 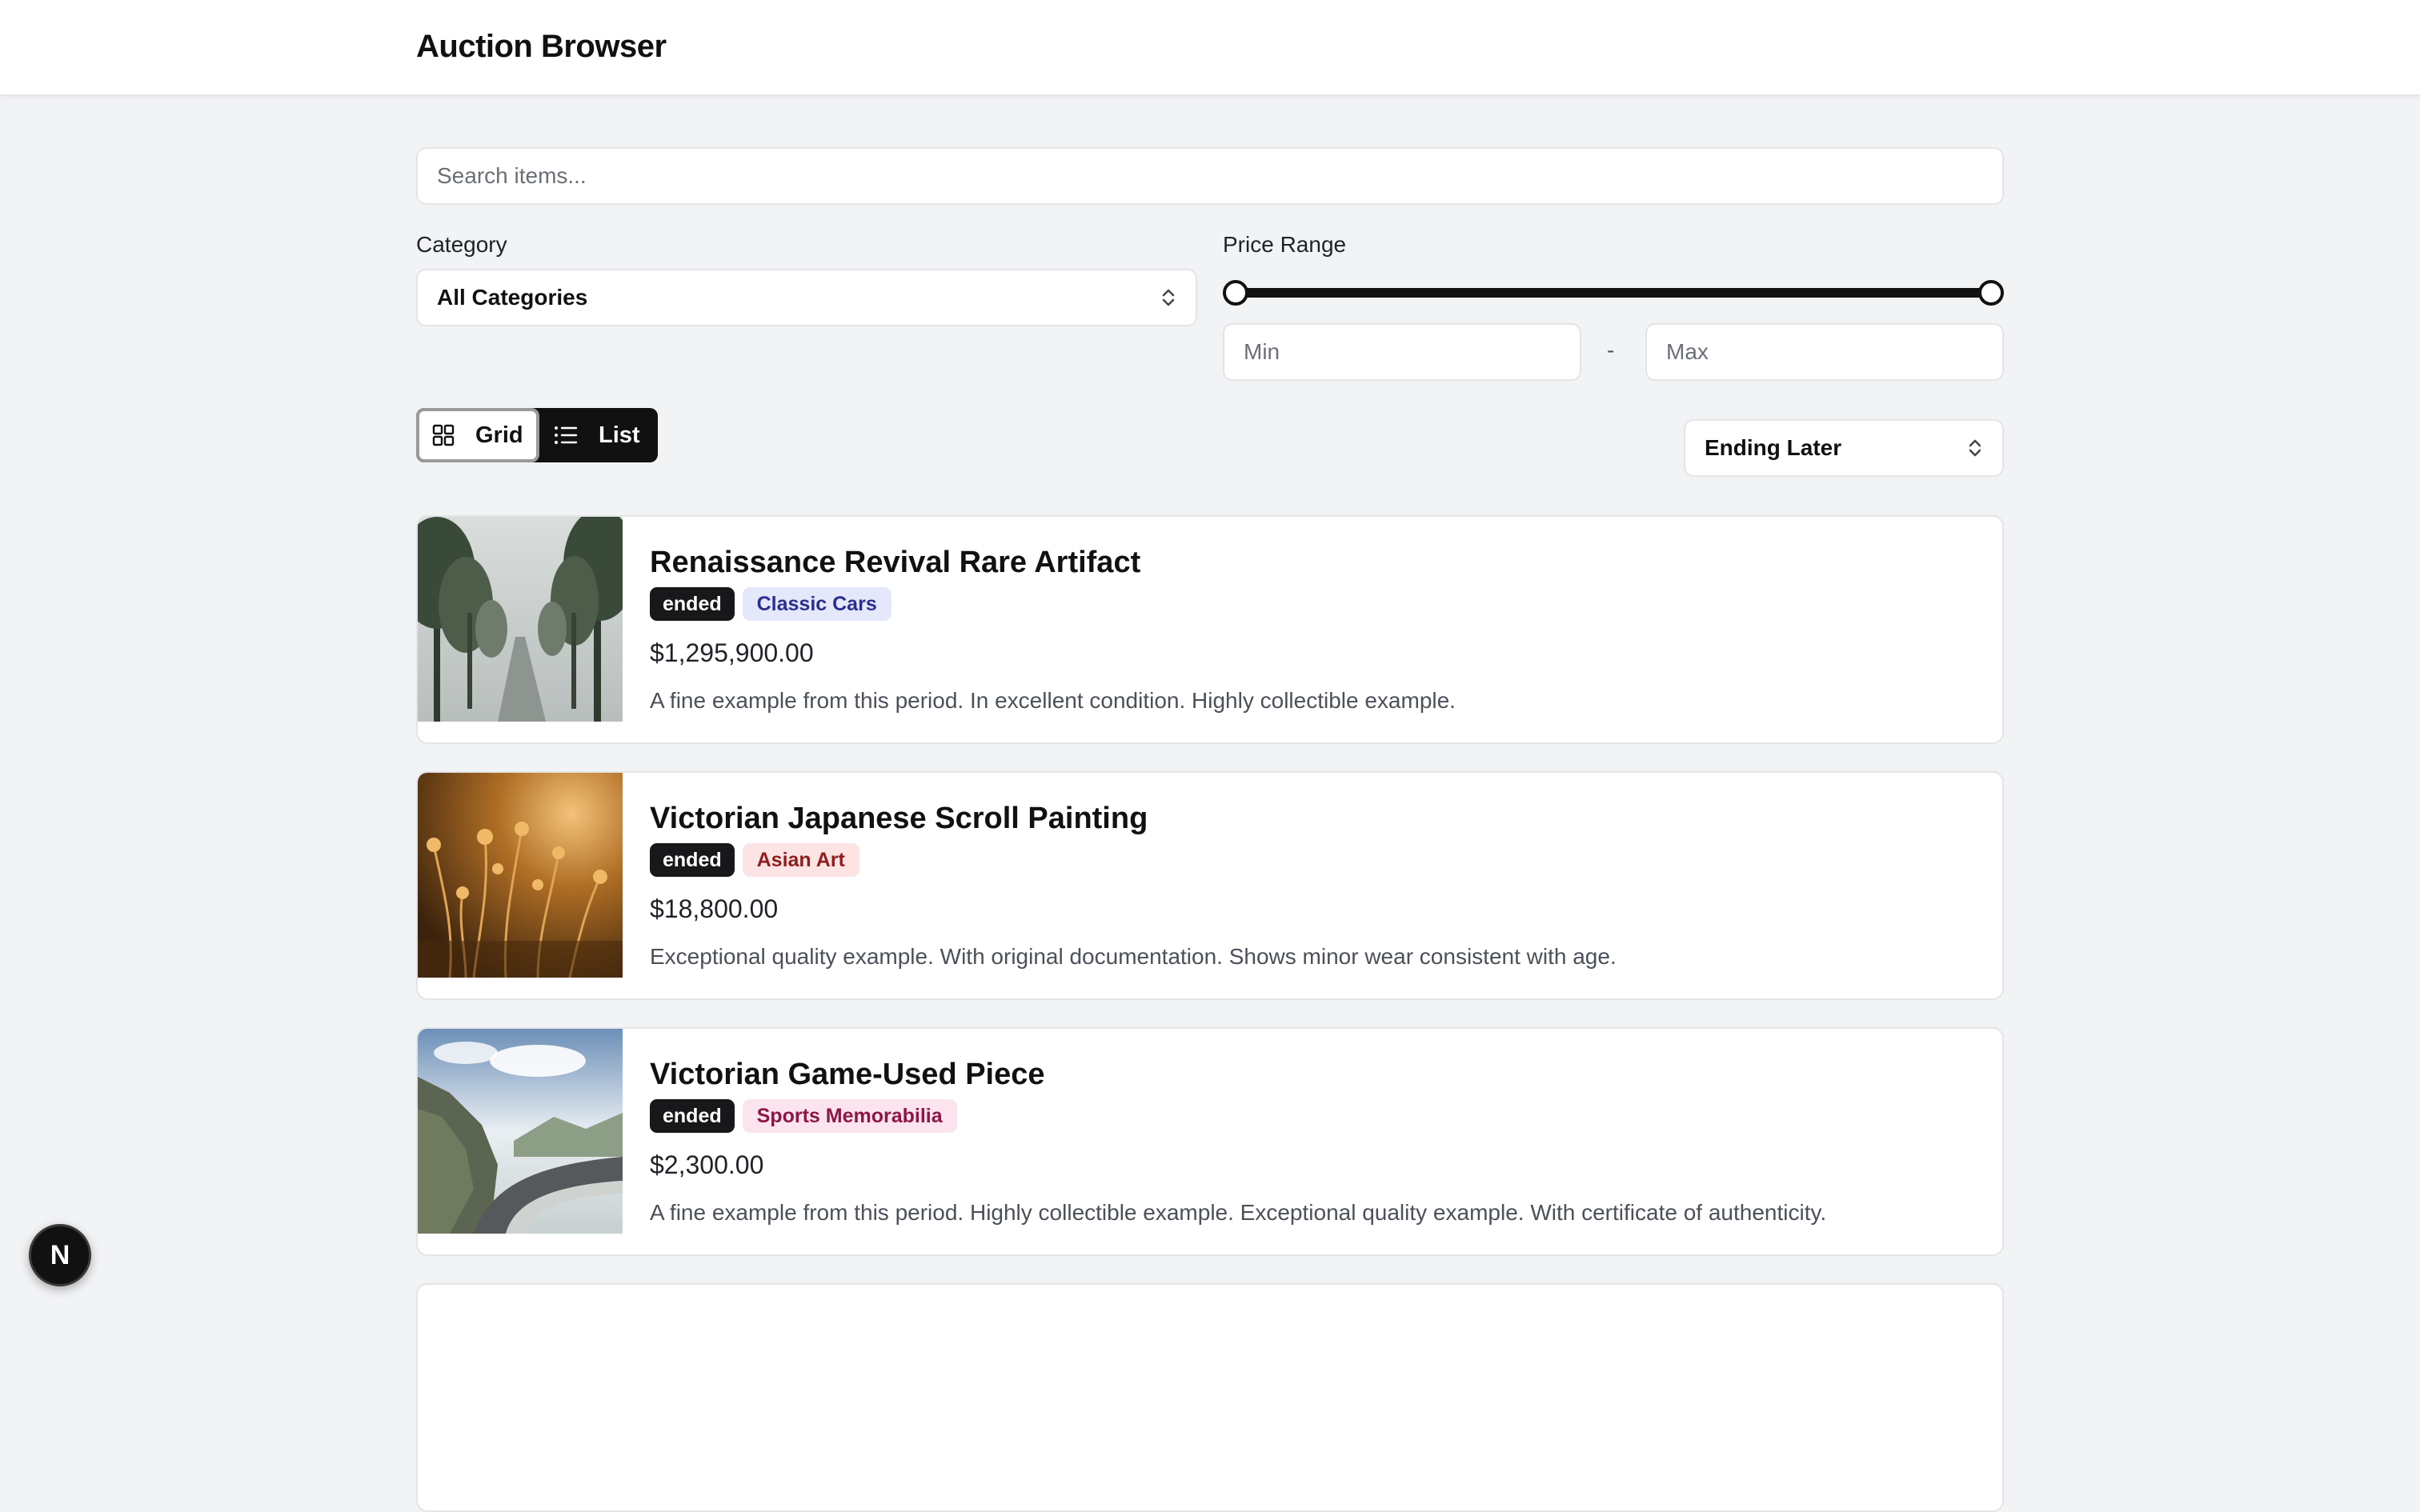 I want to click on category-badge: Asian Art, so click(x=800, y=860).